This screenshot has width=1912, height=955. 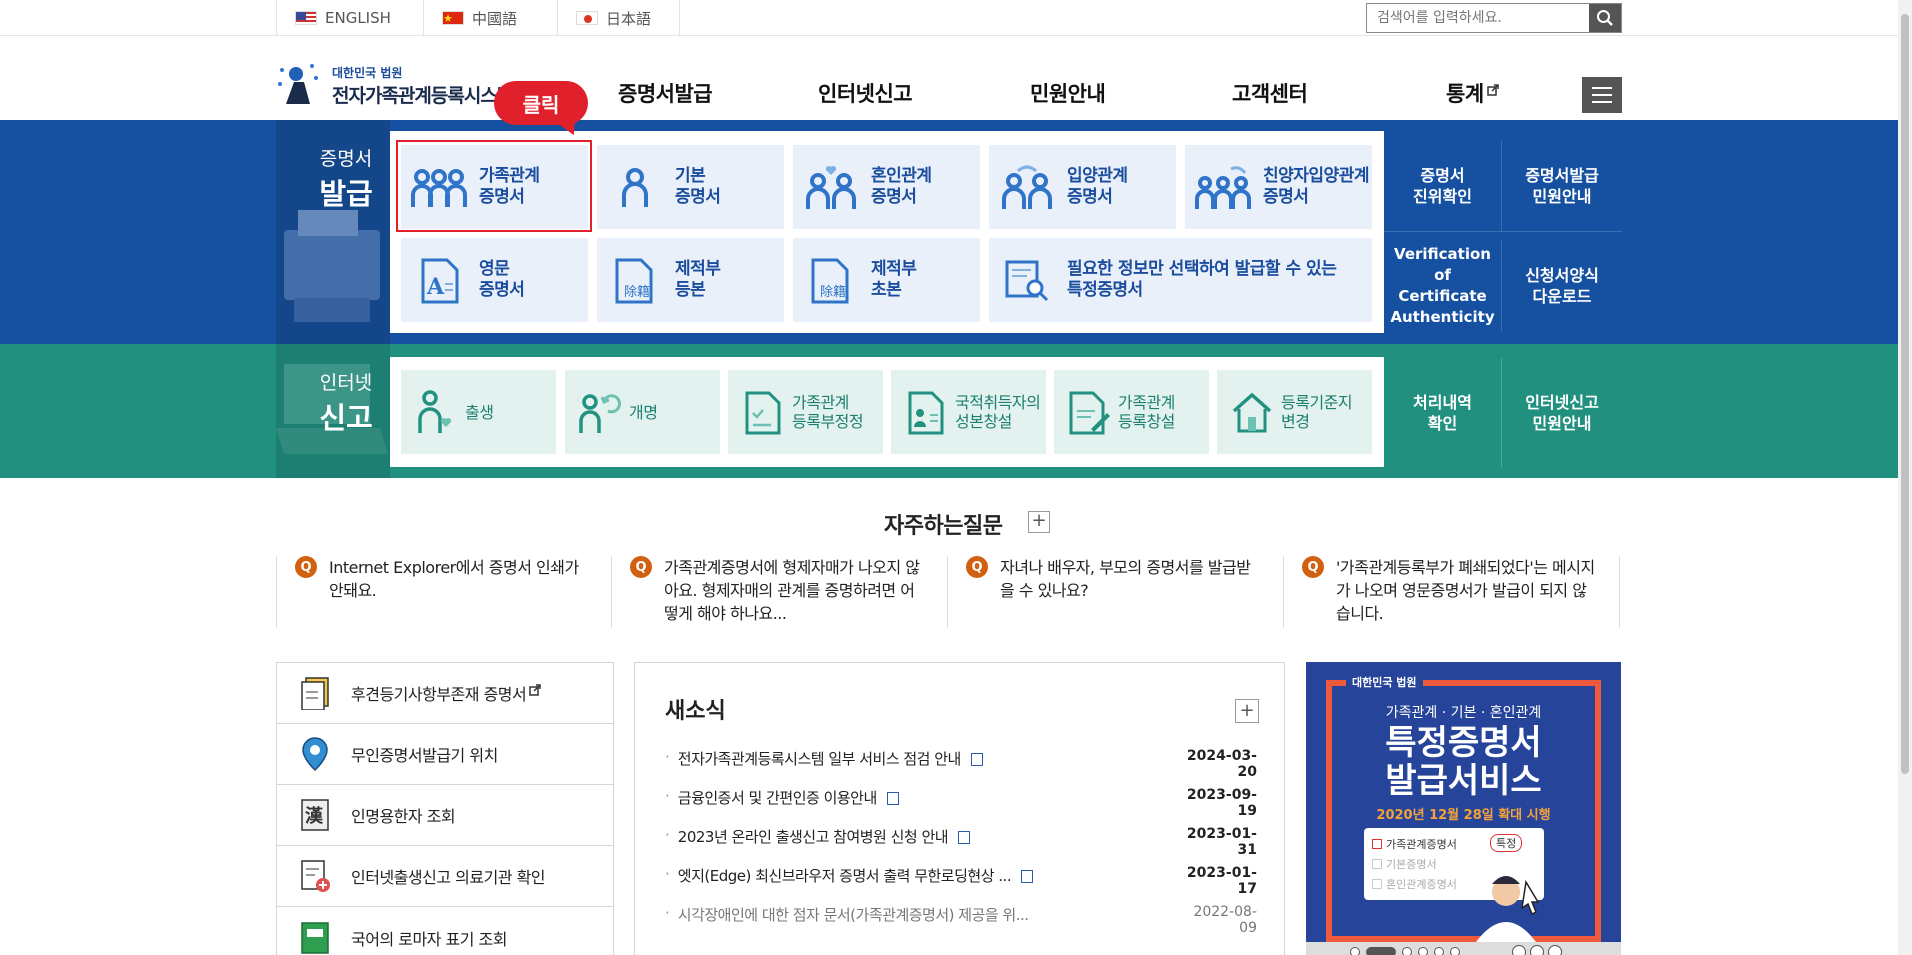 What do you see at coordinates (1294, 412) in the screenshot?
I see `report-card-registry-base-change: 등록기준지 변경` at bounding box center [1294, 412].